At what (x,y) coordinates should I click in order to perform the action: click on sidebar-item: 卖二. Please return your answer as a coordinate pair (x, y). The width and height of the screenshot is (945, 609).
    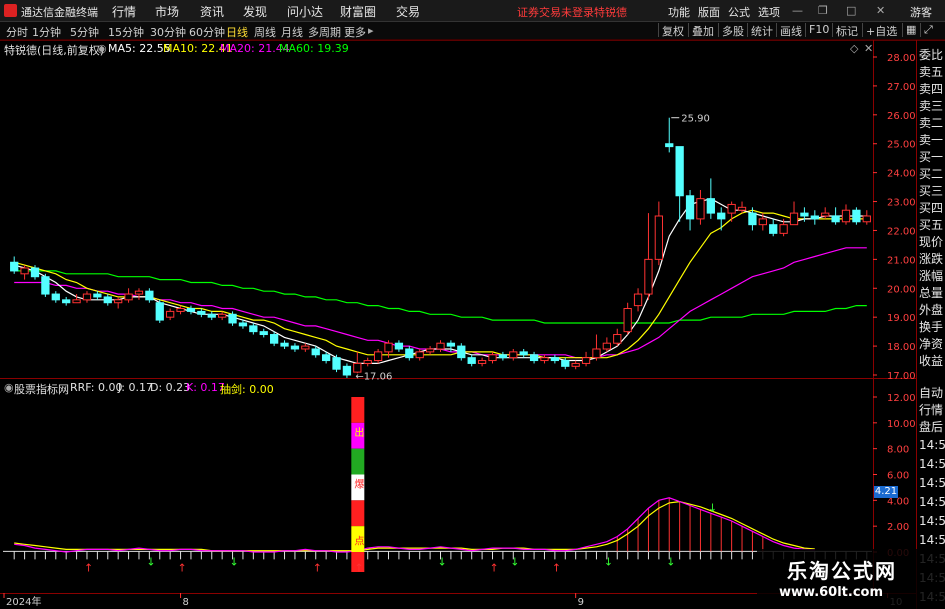
    Looking at the image, I should click on (931, 122).